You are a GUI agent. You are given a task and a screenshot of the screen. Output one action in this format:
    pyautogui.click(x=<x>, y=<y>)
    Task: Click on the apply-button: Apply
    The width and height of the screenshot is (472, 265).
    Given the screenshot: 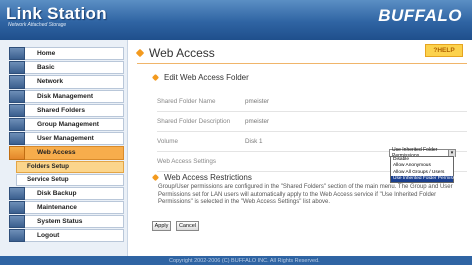 What is the action you would take?
    pyautogui.click(x=161, y=226)
    